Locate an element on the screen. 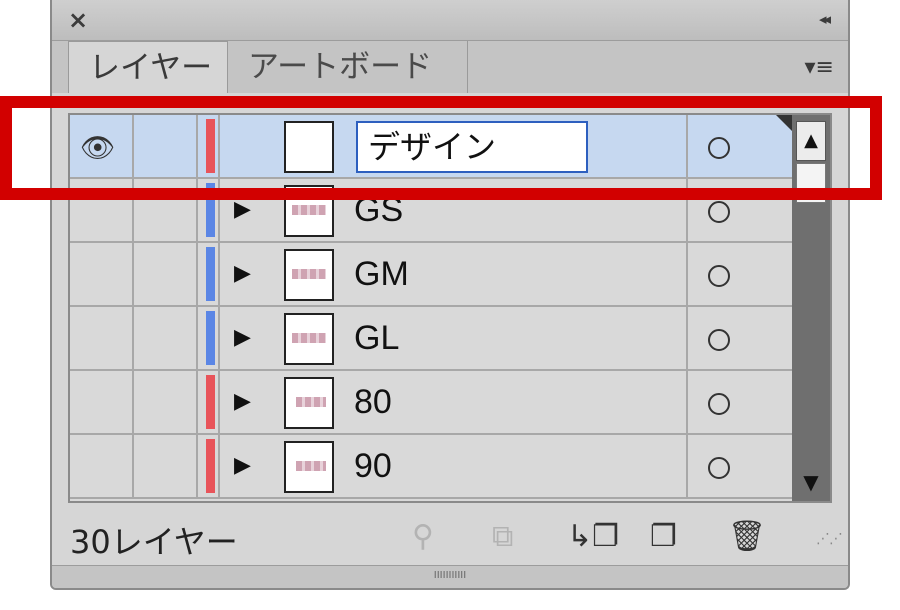 The image size is (900, 610). panel-bottom-grip: IIIIIIIIIII is located at coordinates (450, 576).